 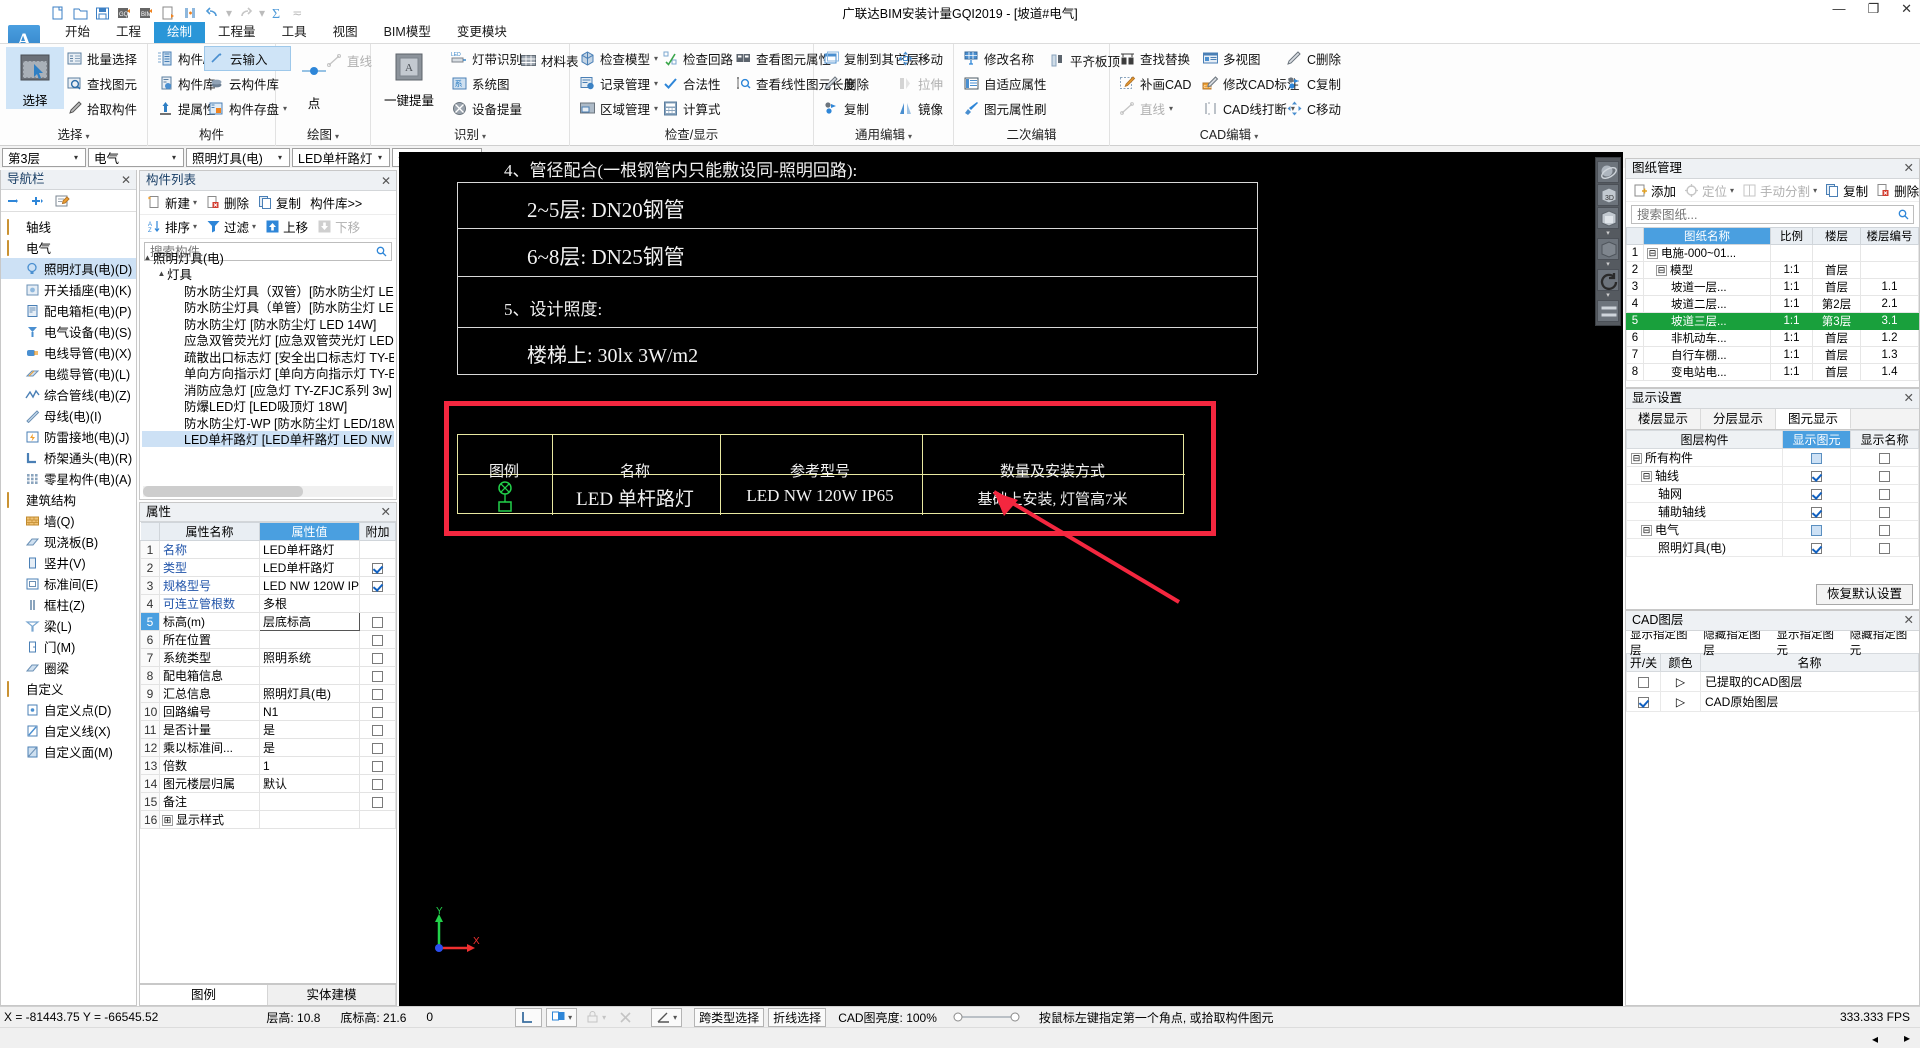 I want to click on new-icon, so click(x=58, y=13).